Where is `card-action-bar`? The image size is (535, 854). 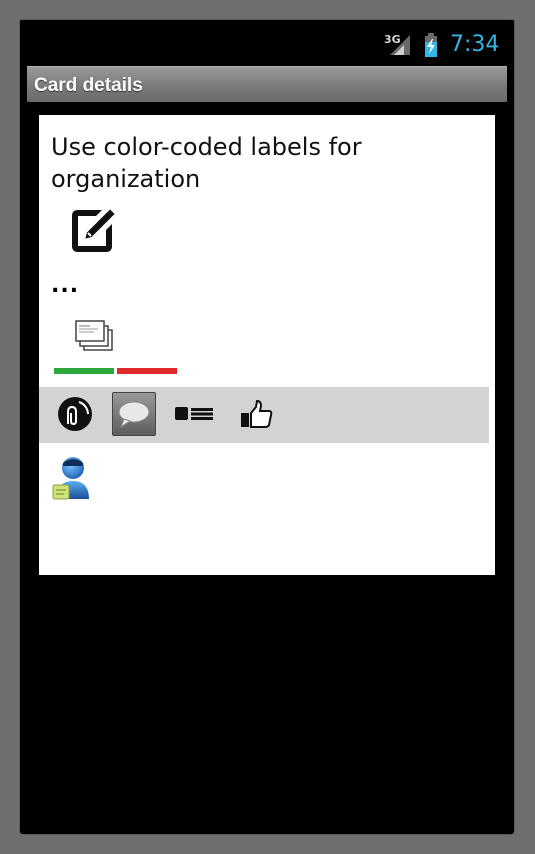 card-action-bar is located at coordinates (264, 415).